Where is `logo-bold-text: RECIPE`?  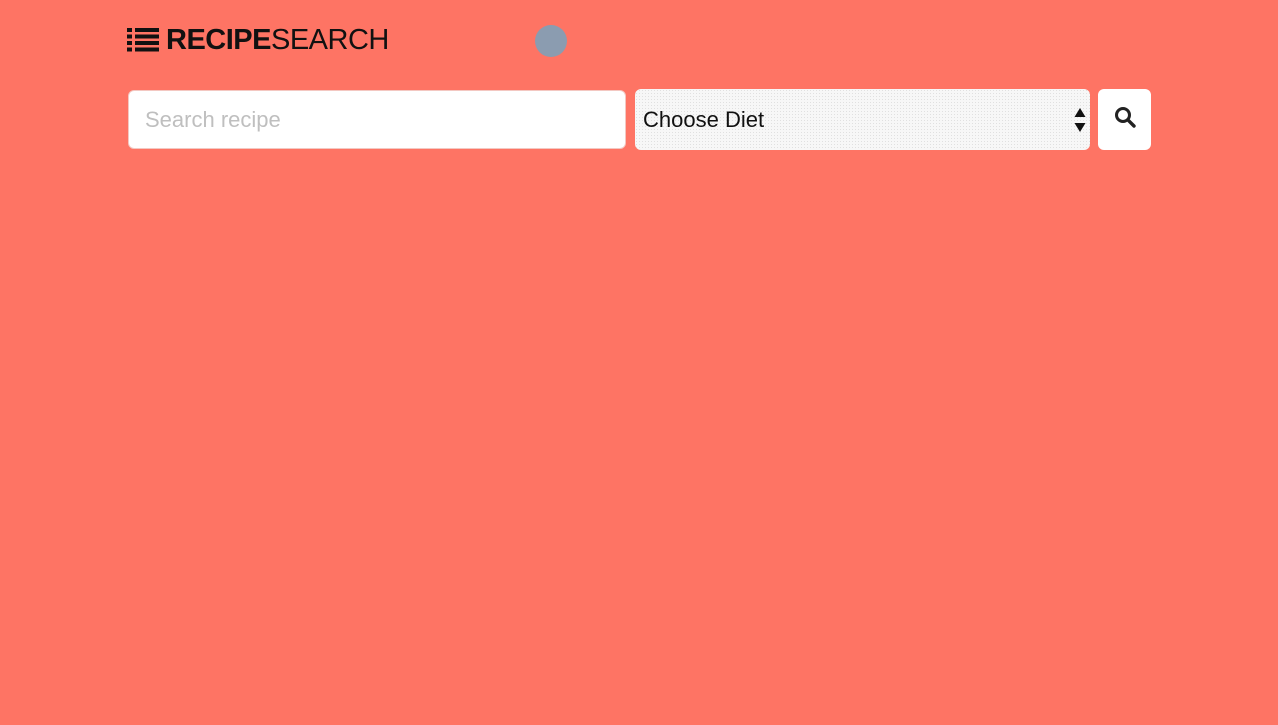 logo-bold-text: RECIPE is located at coordinates (218, 40).